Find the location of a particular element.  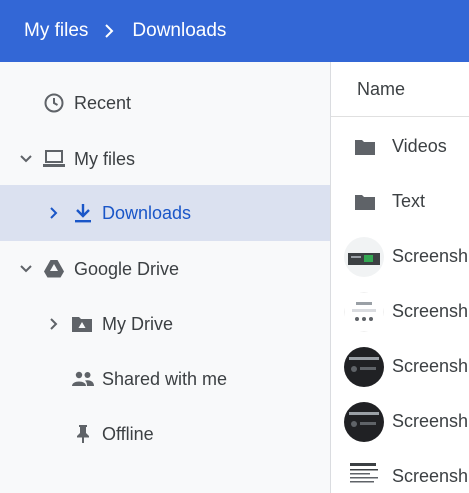

sidebar-item-label: Recent is located at coordinates (103, 102).